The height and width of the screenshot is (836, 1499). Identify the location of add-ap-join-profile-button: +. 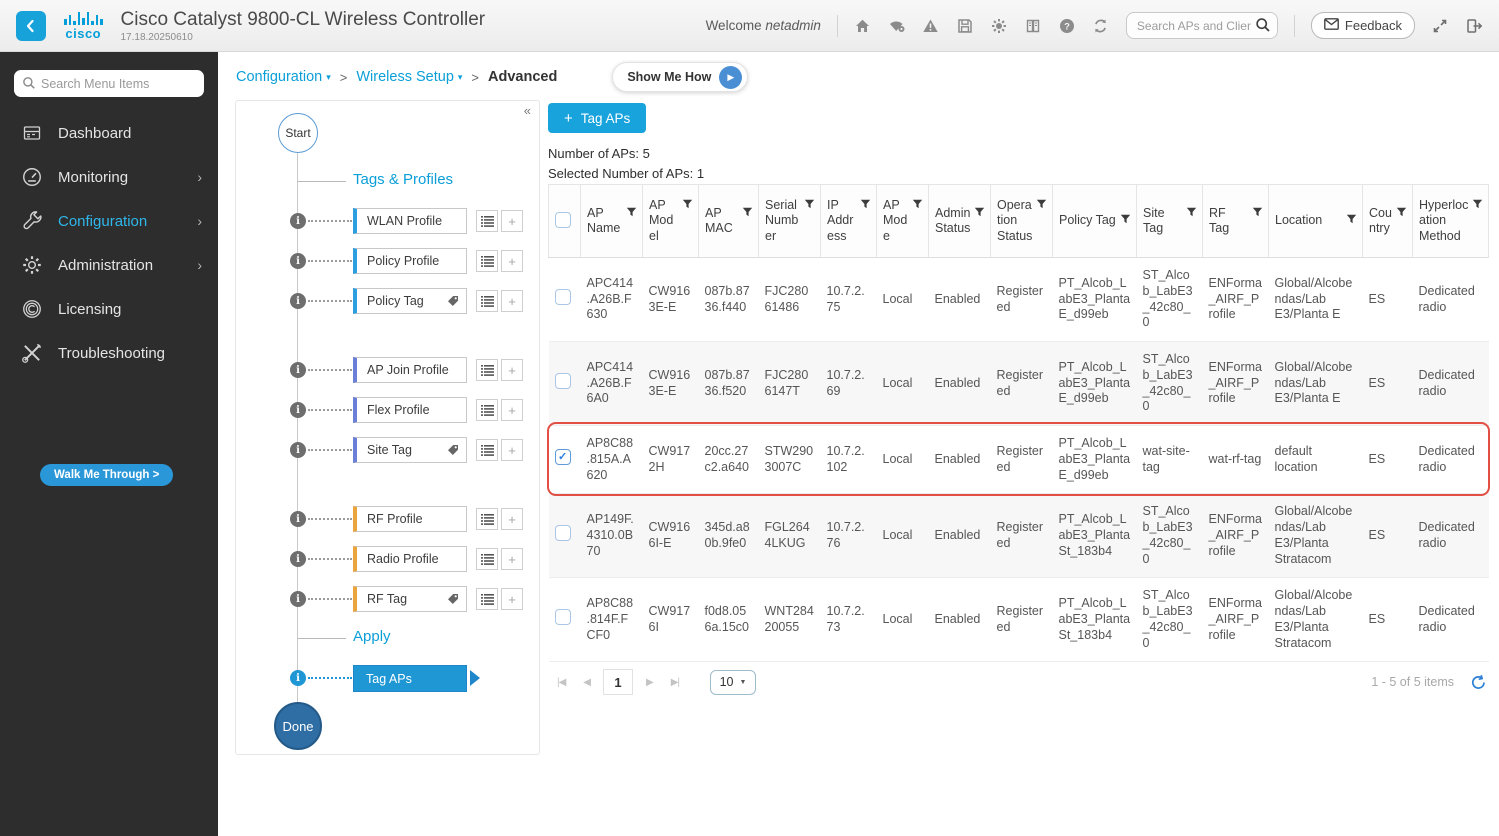
(512, 370).